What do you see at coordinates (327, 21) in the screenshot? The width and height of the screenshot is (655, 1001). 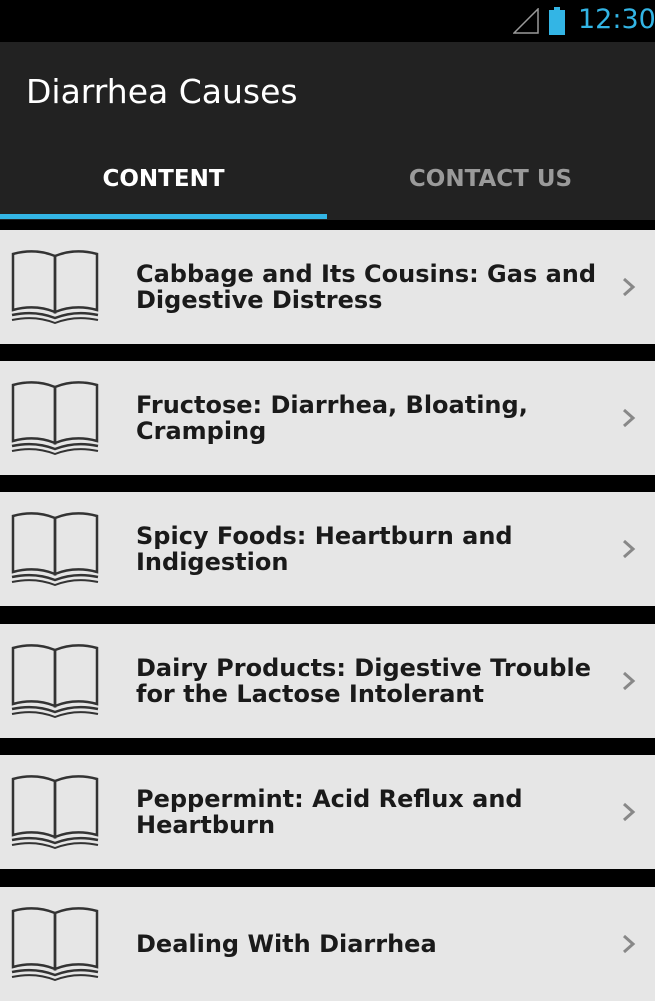 I see `status-bar: 12:30` at bounding box center [327, 21].